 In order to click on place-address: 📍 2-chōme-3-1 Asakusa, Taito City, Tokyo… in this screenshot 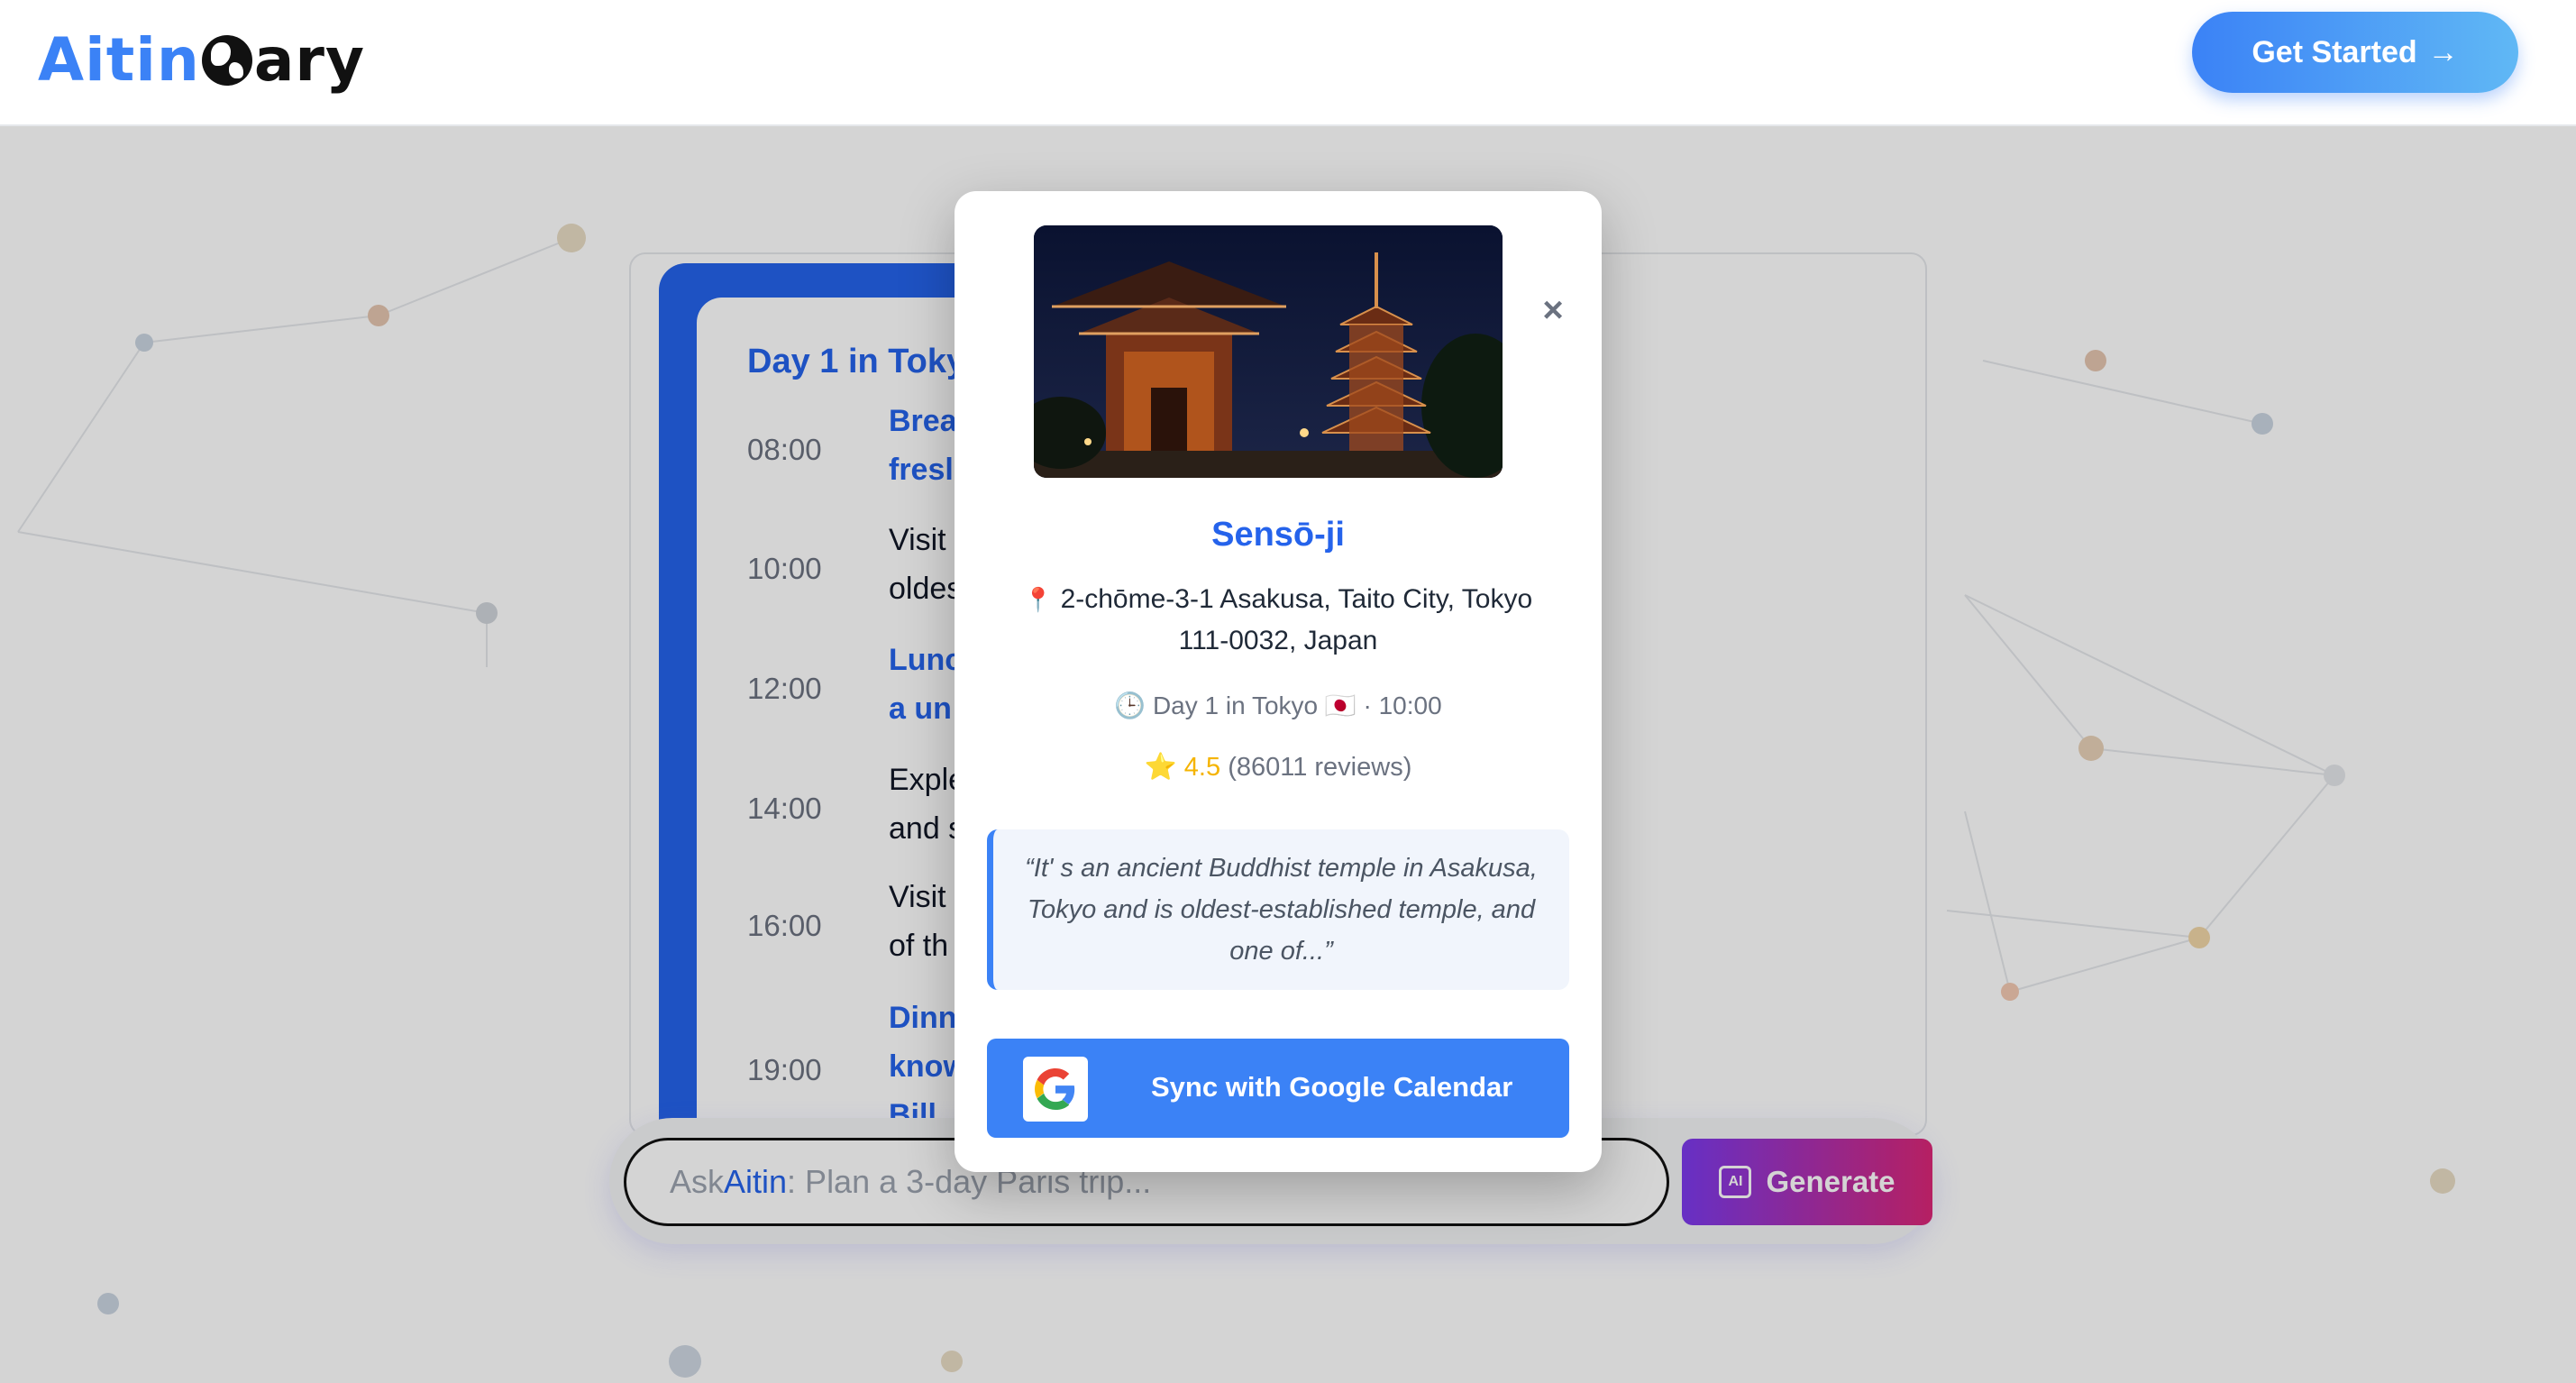, I will do `click(1278, 620)`.